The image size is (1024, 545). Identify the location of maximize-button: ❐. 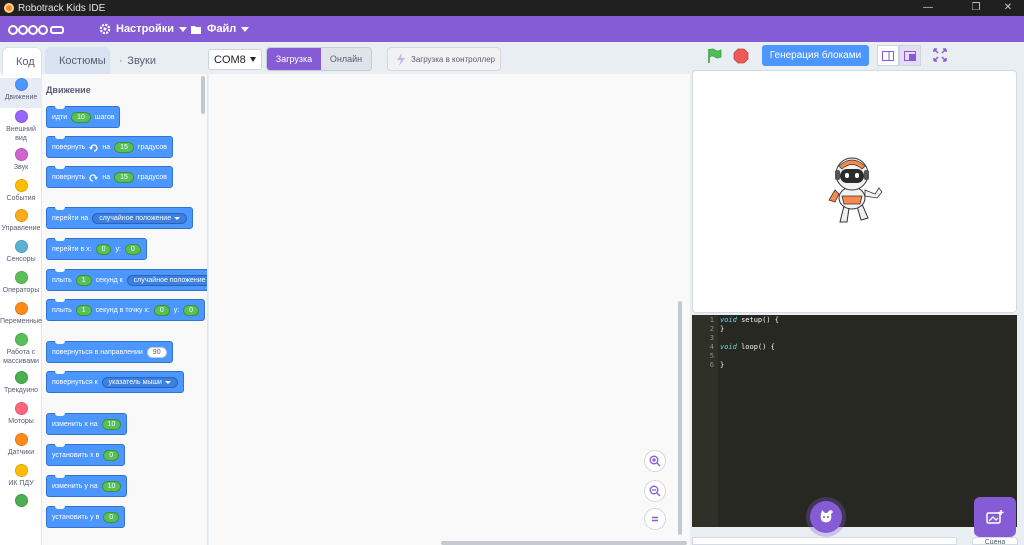
(976, 8).